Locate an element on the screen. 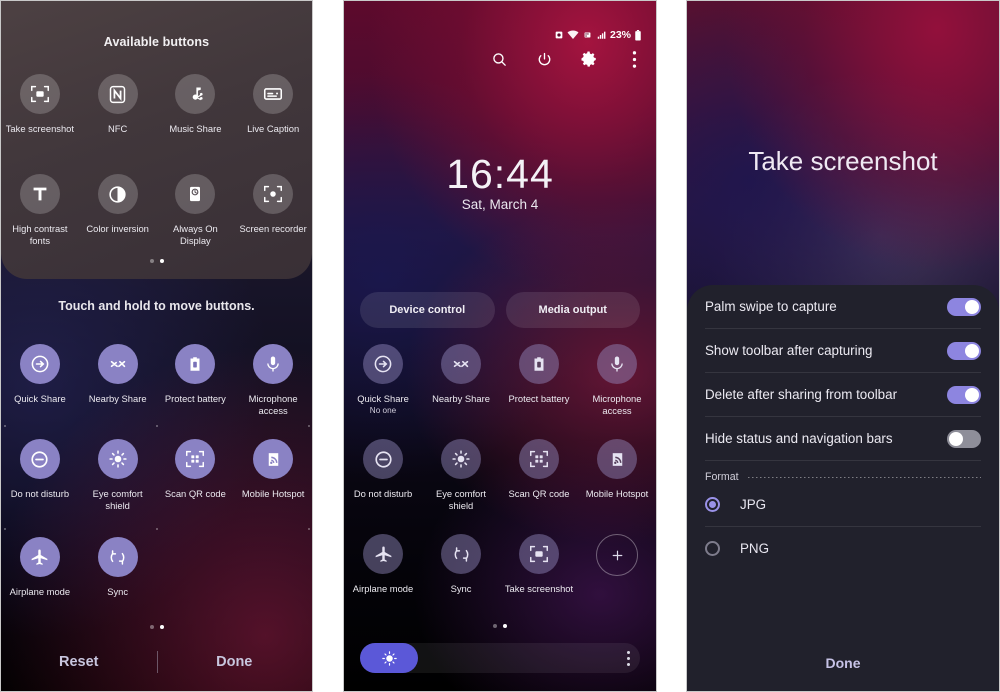 Image resolution: width=1000 pixels, height=692 pixels. active-tile-mobile-hotspot: Mobile Hotspot is located at coordinates (273, 475).